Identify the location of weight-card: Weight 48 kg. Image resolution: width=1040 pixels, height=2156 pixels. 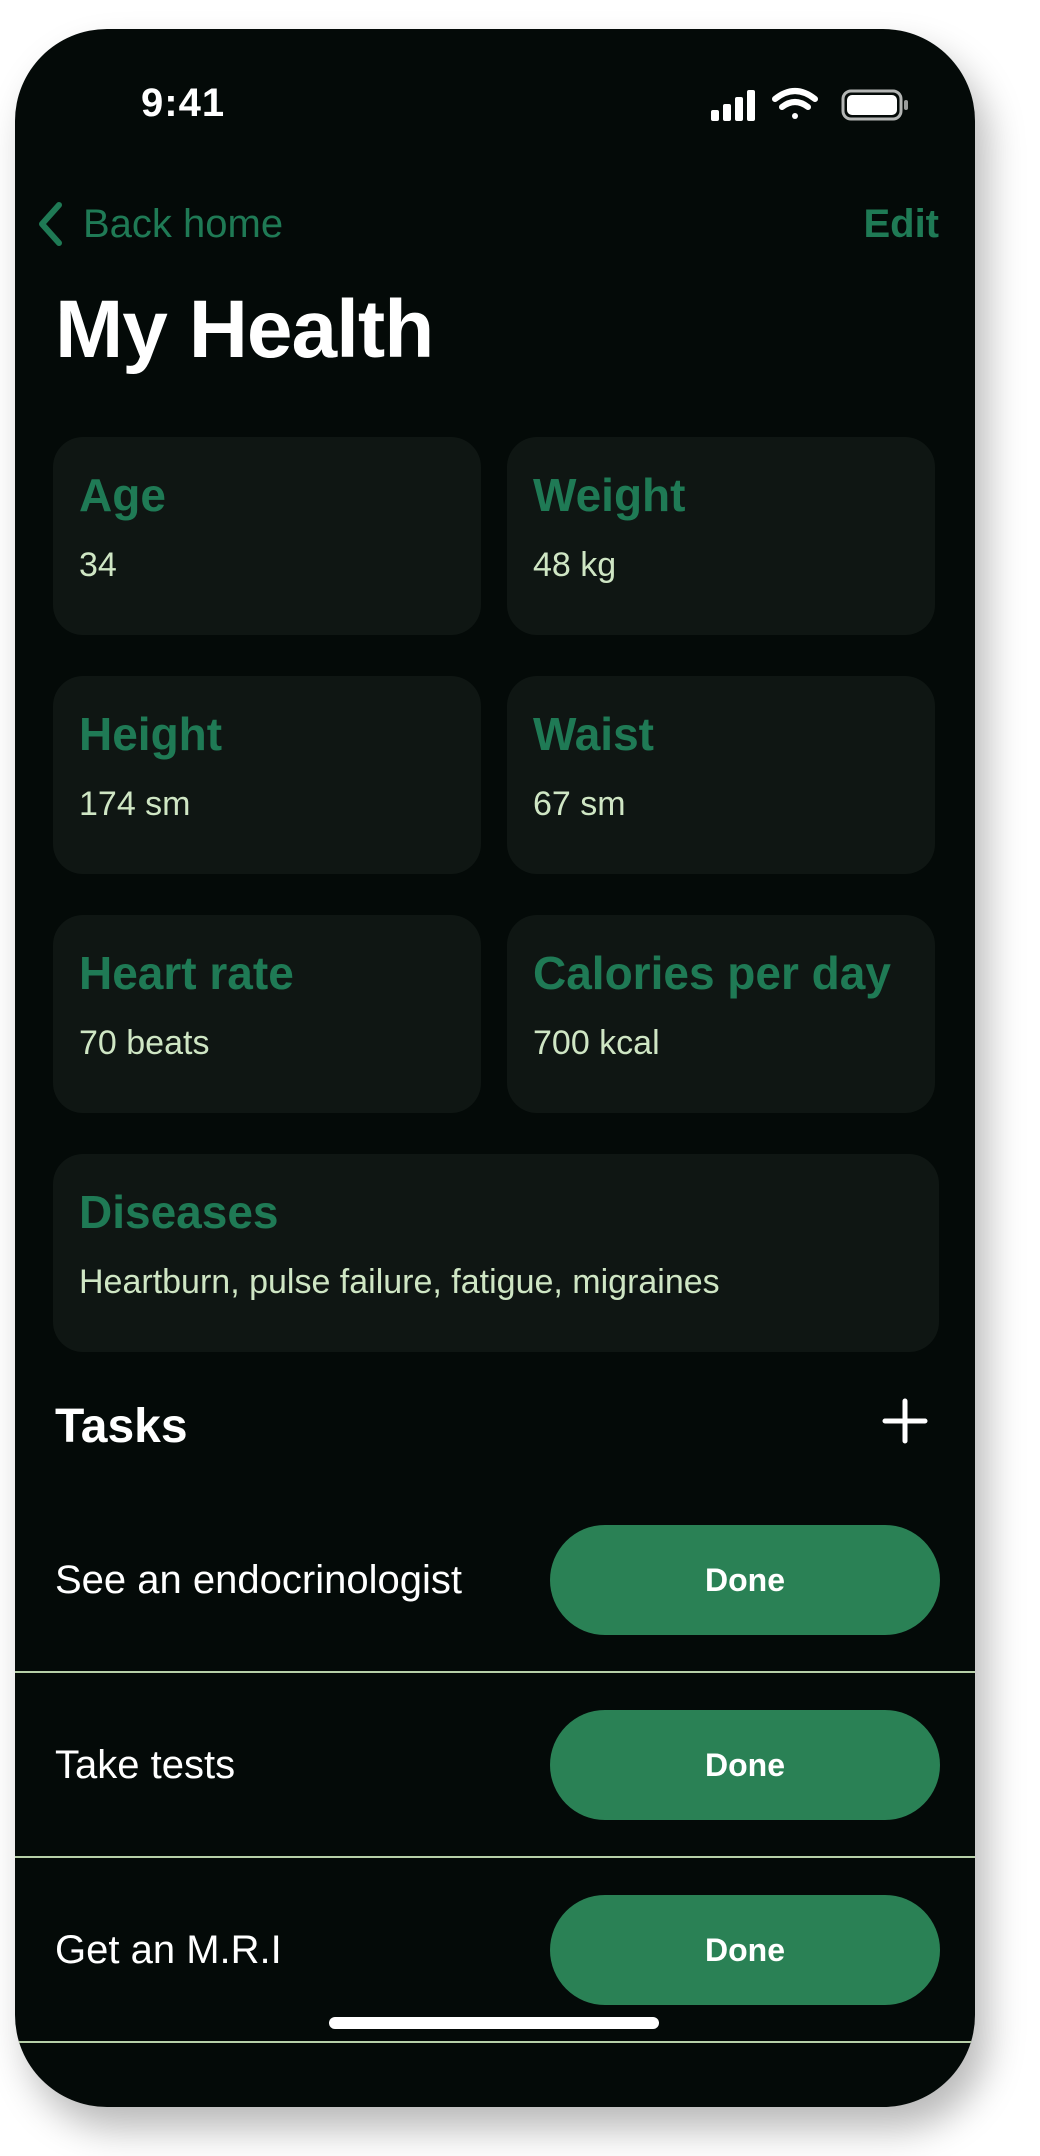
(721, 536).